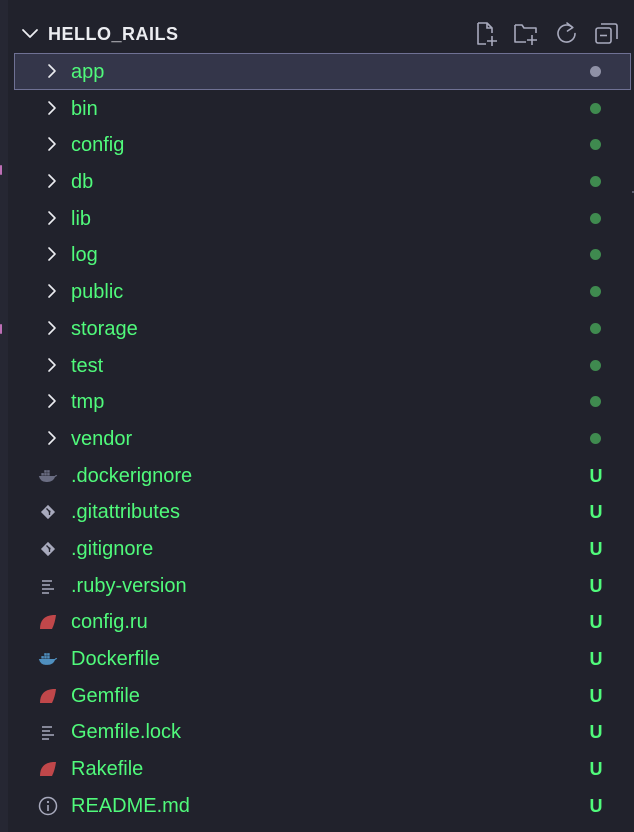  I want to click on file-name: Gemfile, so click(105, 695).